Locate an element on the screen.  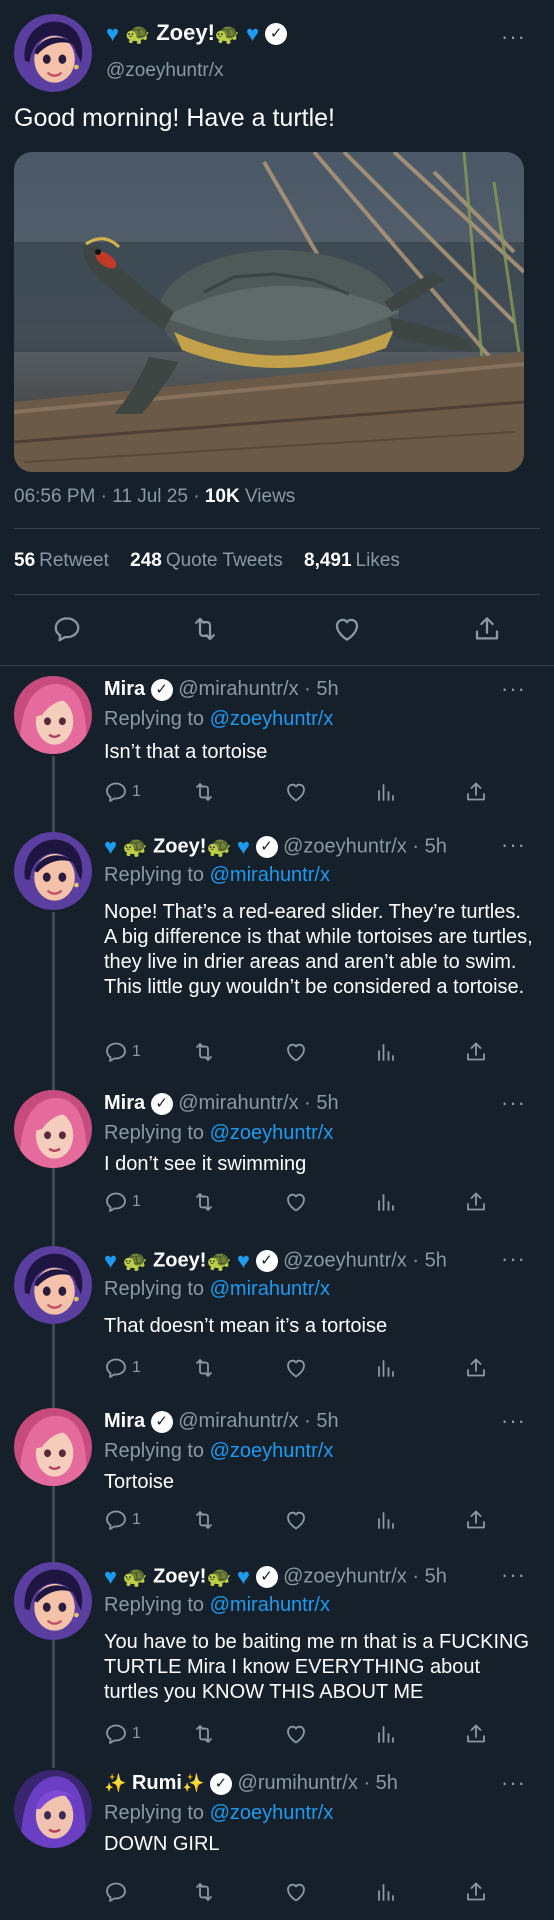
replying-prefix: Replying to is located at coordinates (154, 1813).